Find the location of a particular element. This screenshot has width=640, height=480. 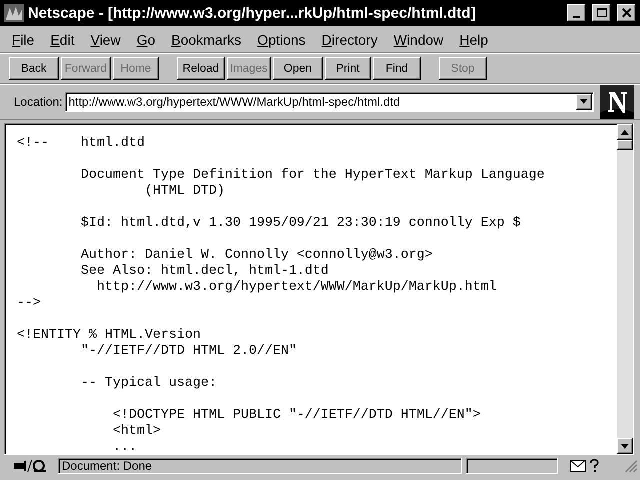

dropdown-button is located at coordinates (584, 102).